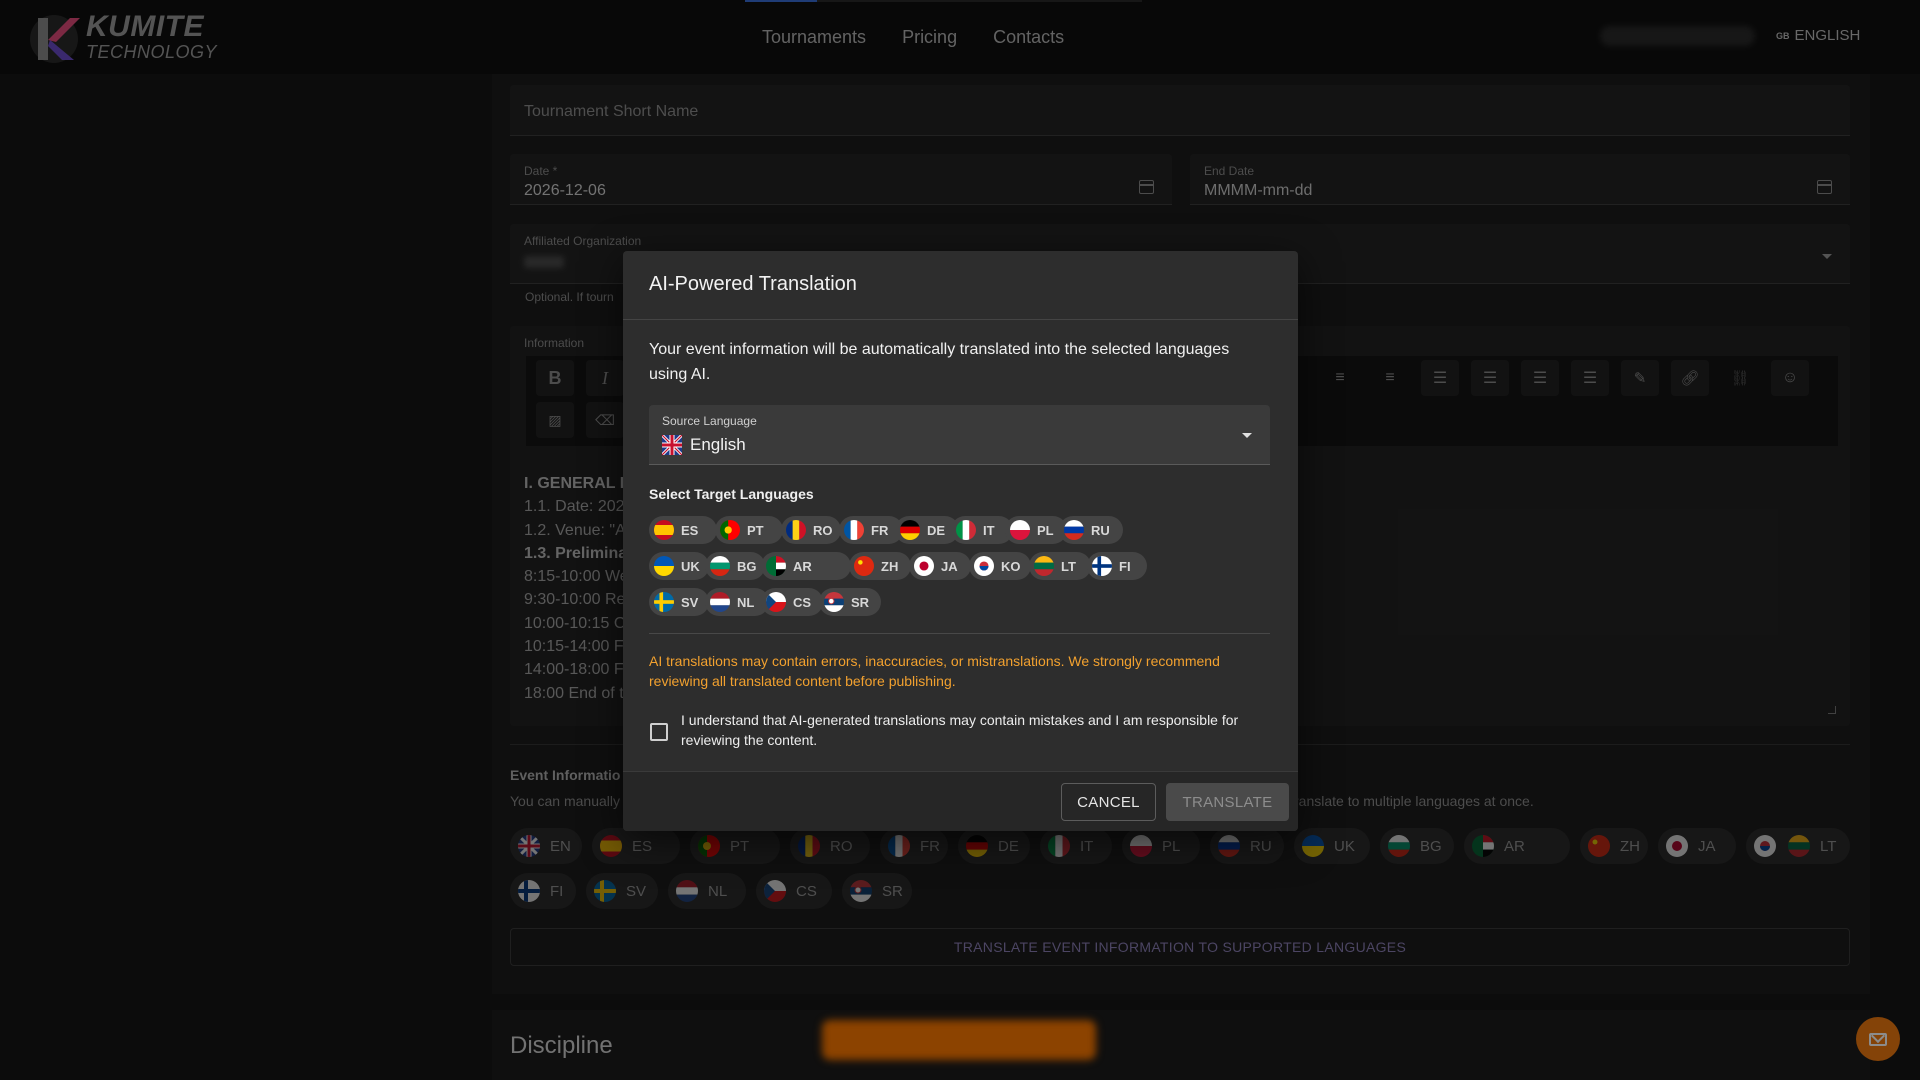 The image size is (1920, 1080). I want to click on cs-flag-icon, so click(776, 602).